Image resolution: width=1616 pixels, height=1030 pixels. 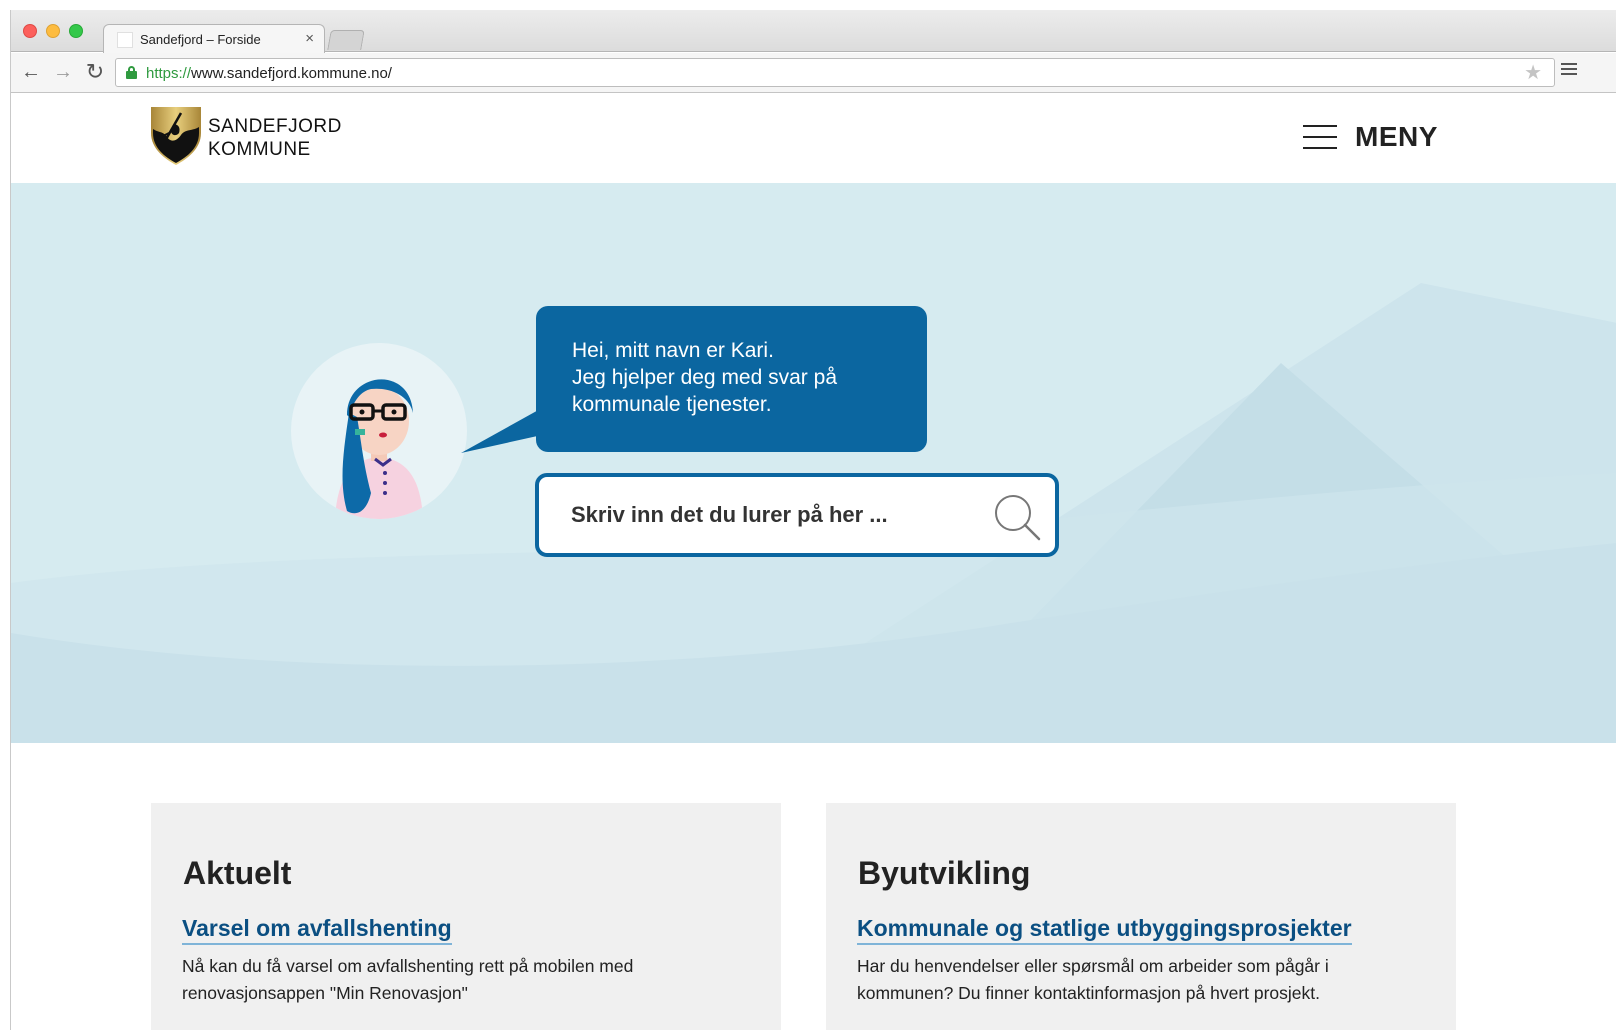 I want to click on reload-icon: ↻, so click(x=95, y=72).